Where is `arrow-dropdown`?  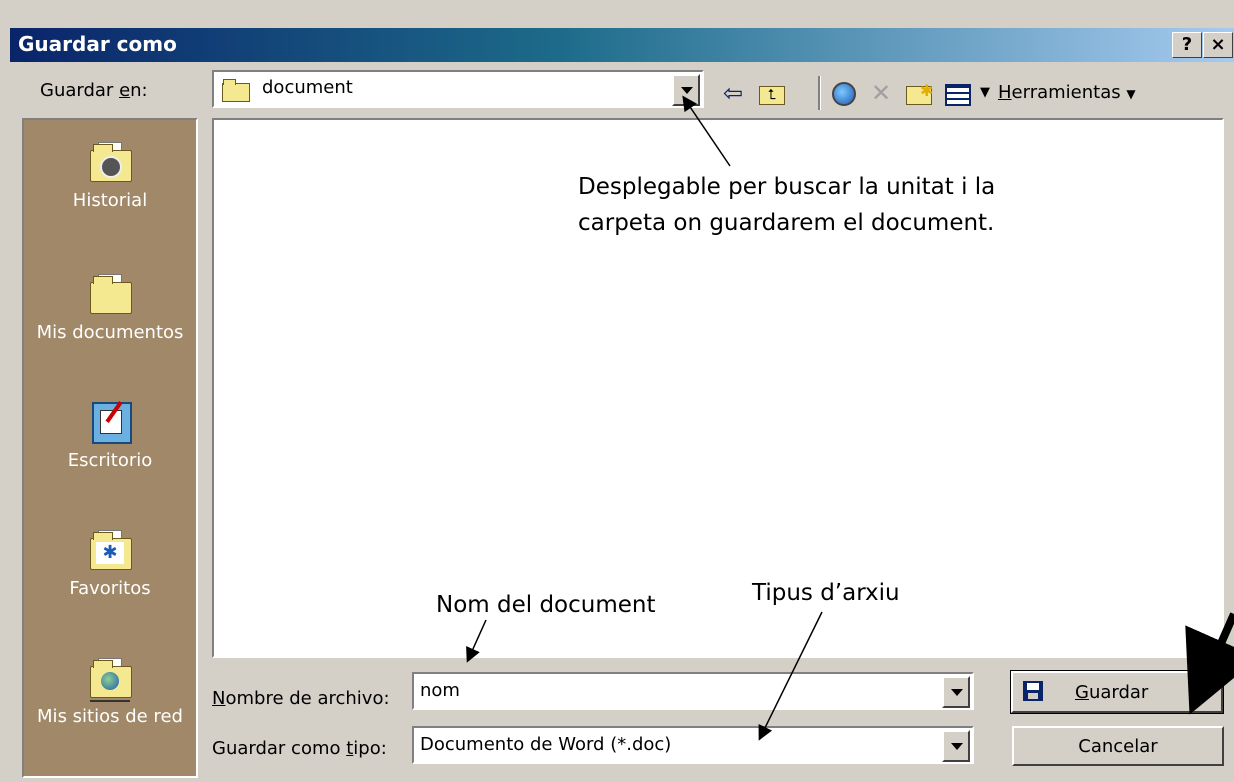 arrow-dropdown is located at coordinates (706, 131).